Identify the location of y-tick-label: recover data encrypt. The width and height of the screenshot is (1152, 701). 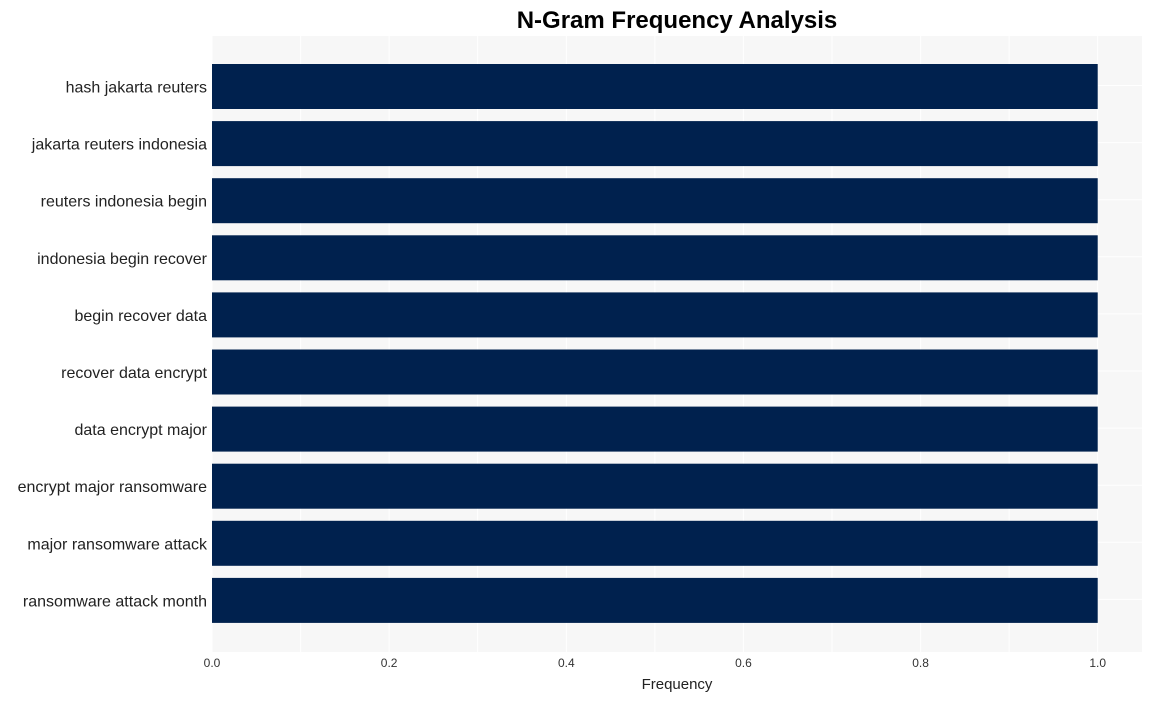
(134, 373).